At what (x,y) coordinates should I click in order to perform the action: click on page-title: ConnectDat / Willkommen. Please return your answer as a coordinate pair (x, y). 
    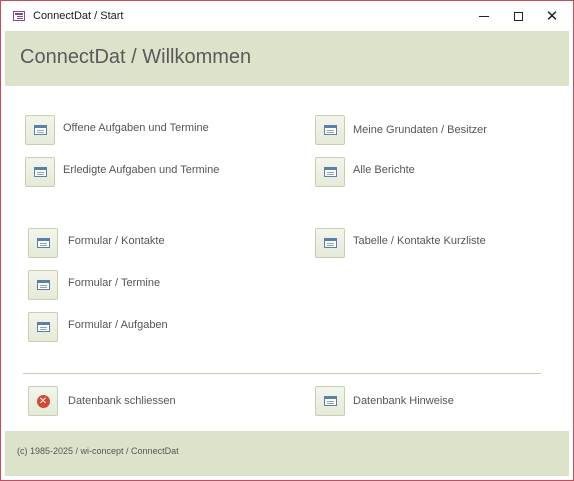
    Looking at the image, I should click on (136, 57).